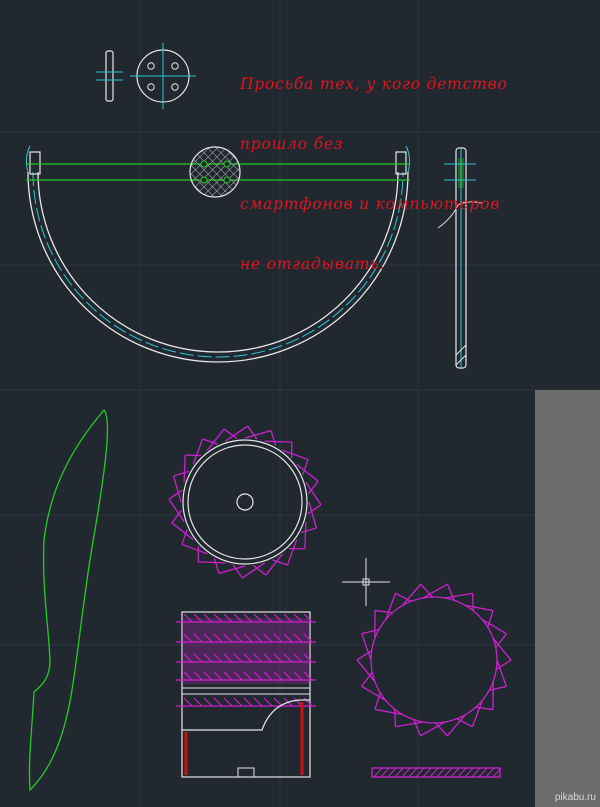  What do you see at coordinates (374, 84) in the screenshot?
I see `note-line-1: Просьба тех, у кого детство` at bounding box center [374, 84].